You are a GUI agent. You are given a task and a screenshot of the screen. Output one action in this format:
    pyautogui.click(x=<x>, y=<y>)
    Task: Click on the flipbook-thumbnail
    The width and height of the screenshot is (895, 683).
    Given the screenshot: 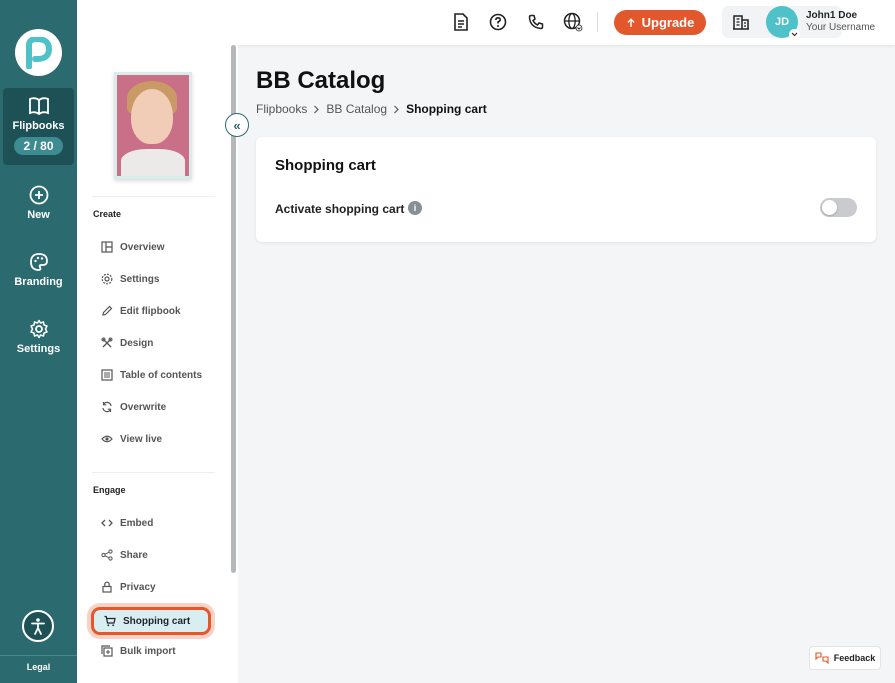 What is the action you would take?
    pyautogui.click(x=153, y=125)
    